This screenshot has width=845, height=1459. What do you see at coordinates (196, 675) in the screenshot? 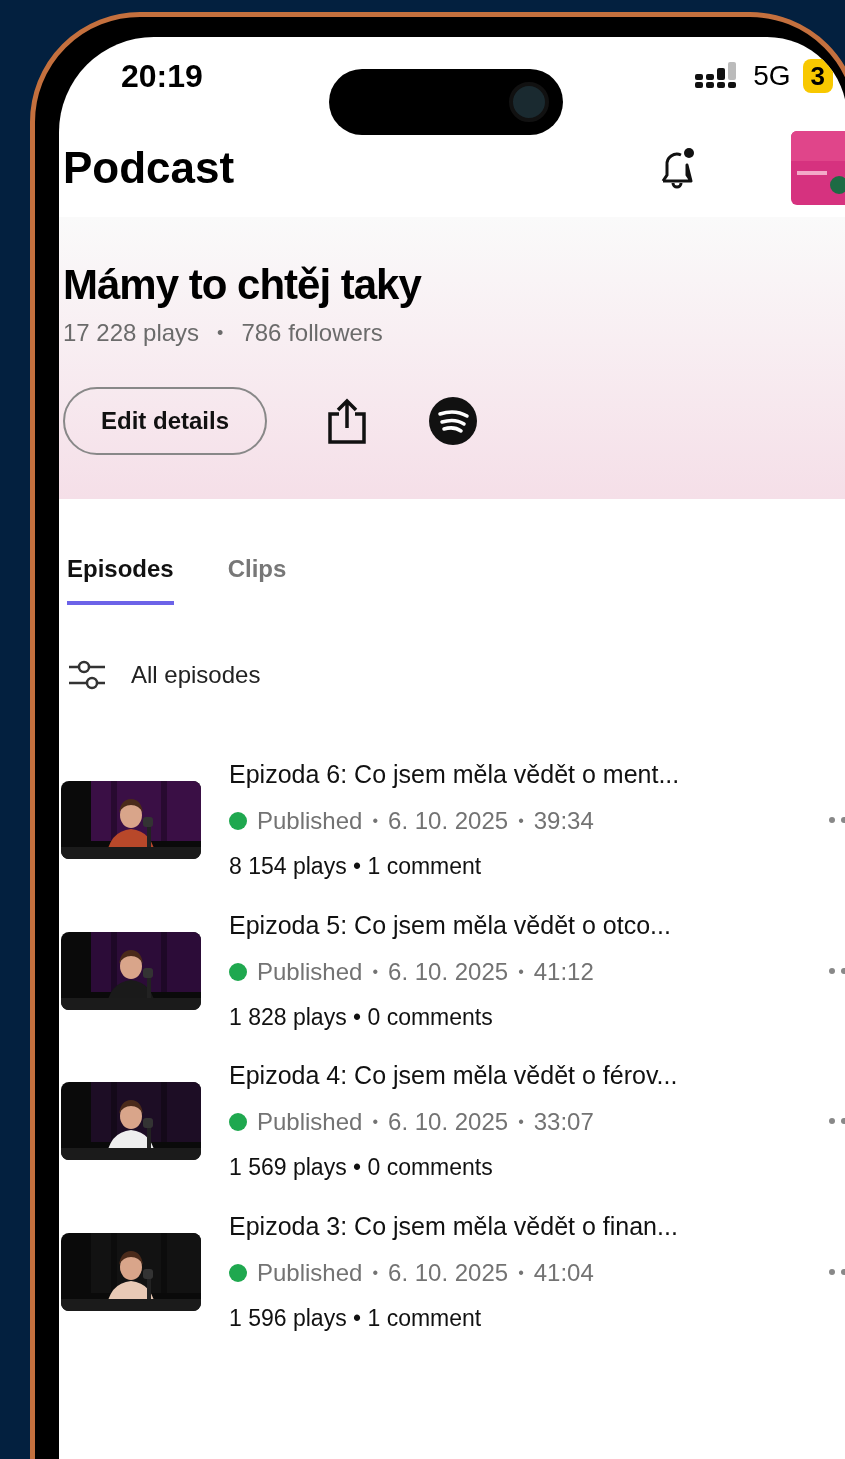
I see `filter-label: All episodes` at bounding box center [196, 675].